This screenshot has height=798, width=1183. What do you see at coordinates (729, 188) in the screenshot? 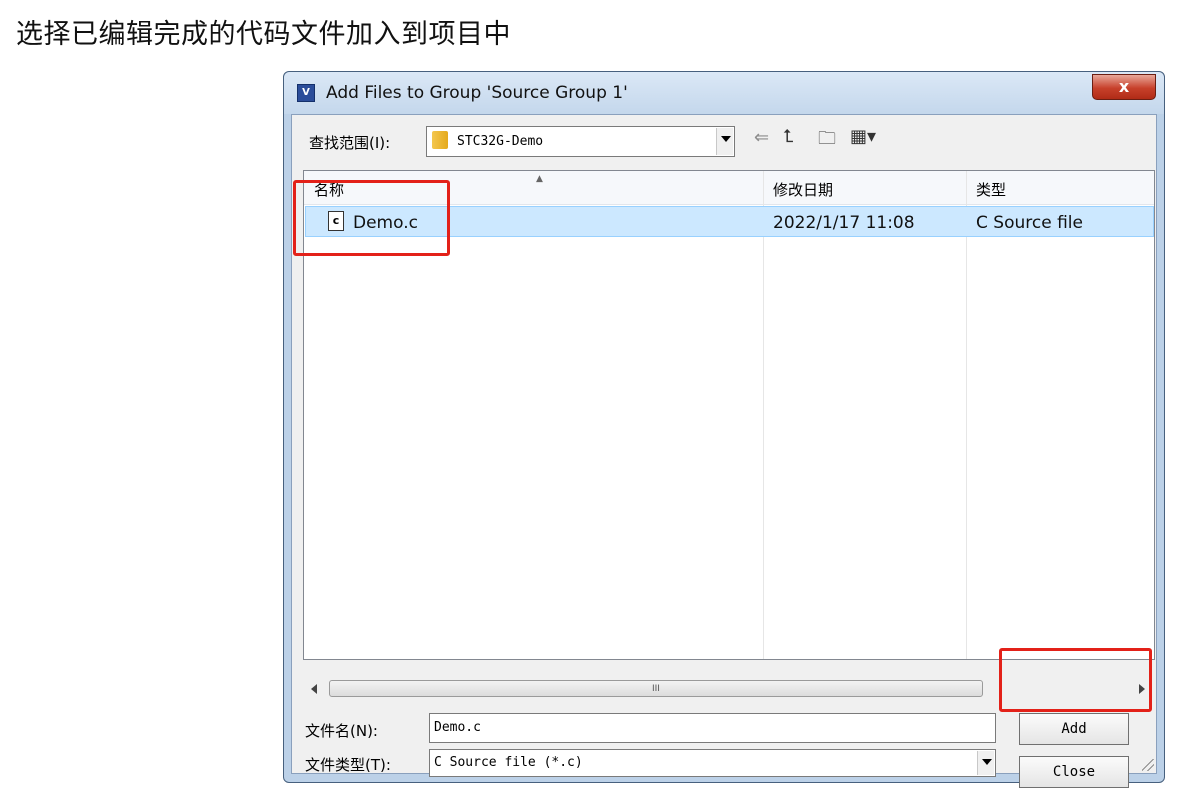
I see `list-header: 名称 ▲ 修改日期 类型` at bounding box center [729, 188].